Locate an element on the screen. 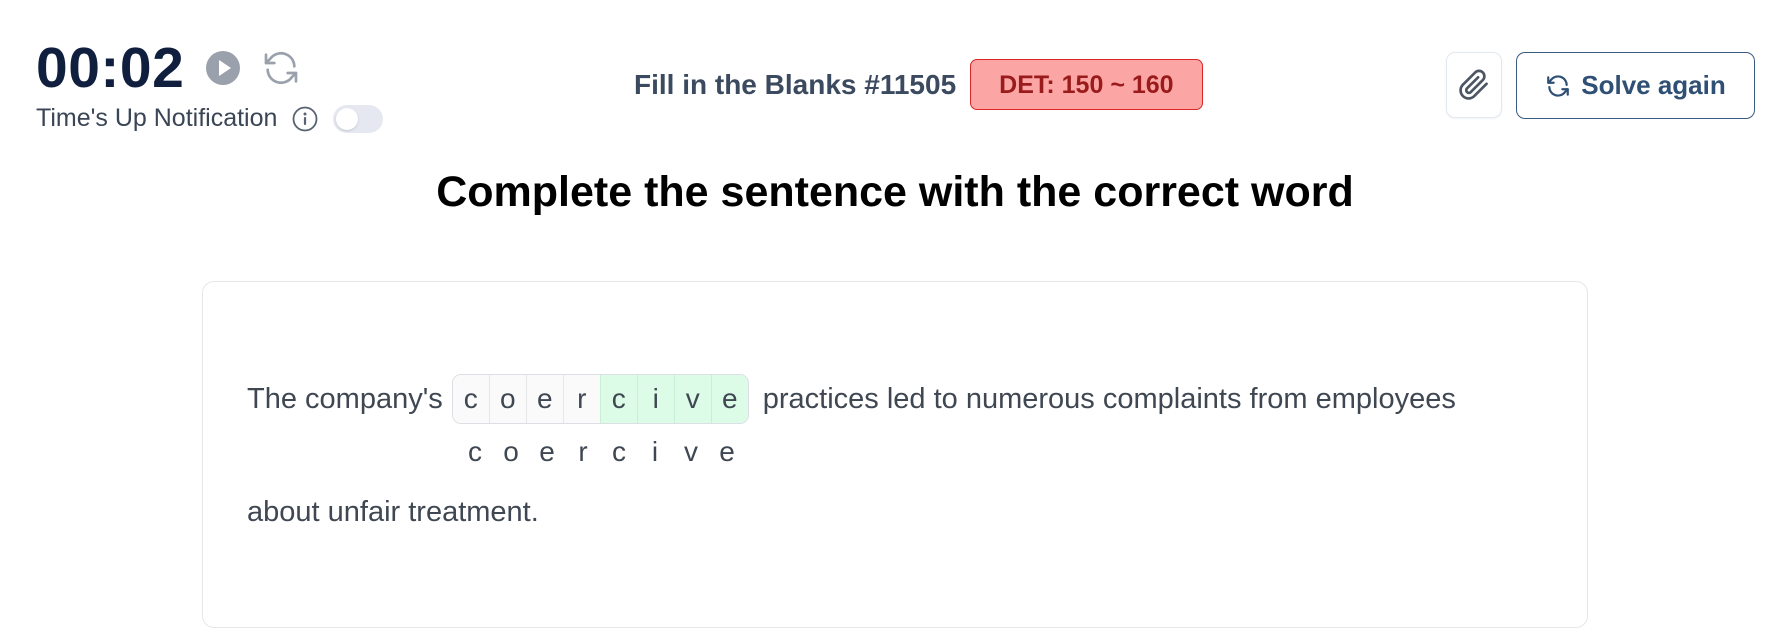  timer-row: 00:02 is located at coordinates (209, 68).